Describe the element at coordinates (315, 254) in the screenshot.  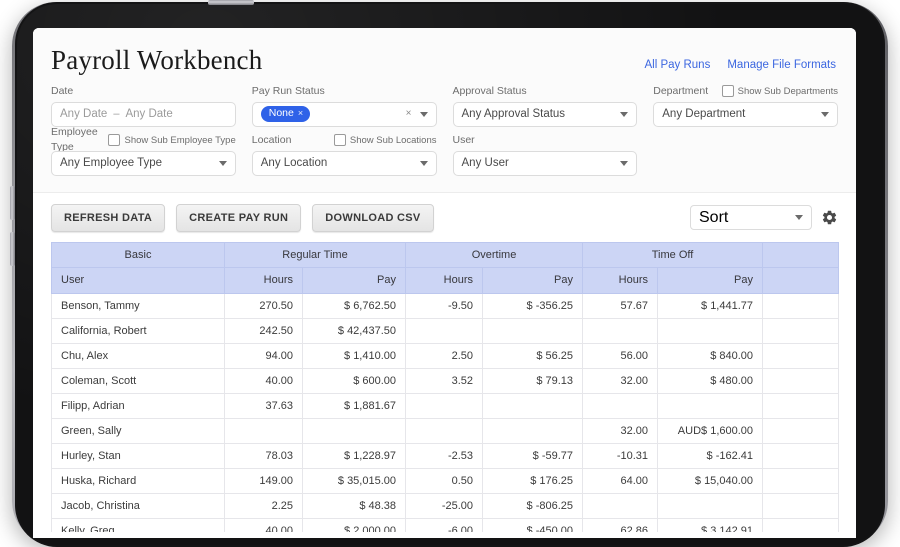
I see `group-header-regular-time: Regular Time` at that location.